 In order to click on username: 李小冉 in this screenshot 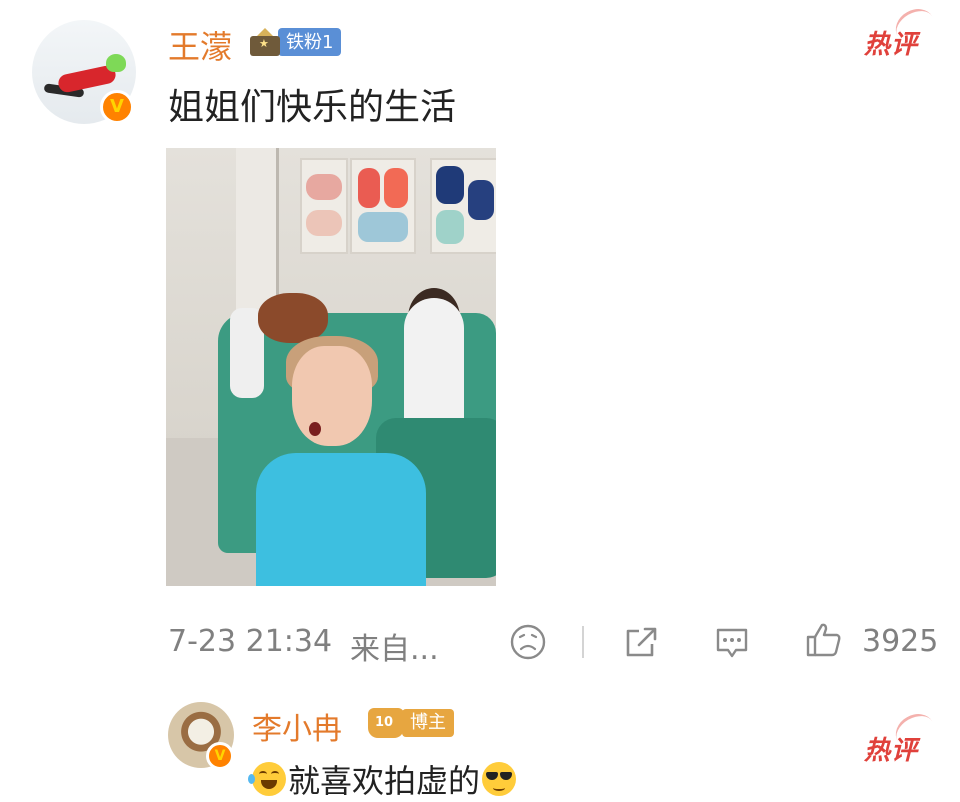, I will do `click(297, 726)`.